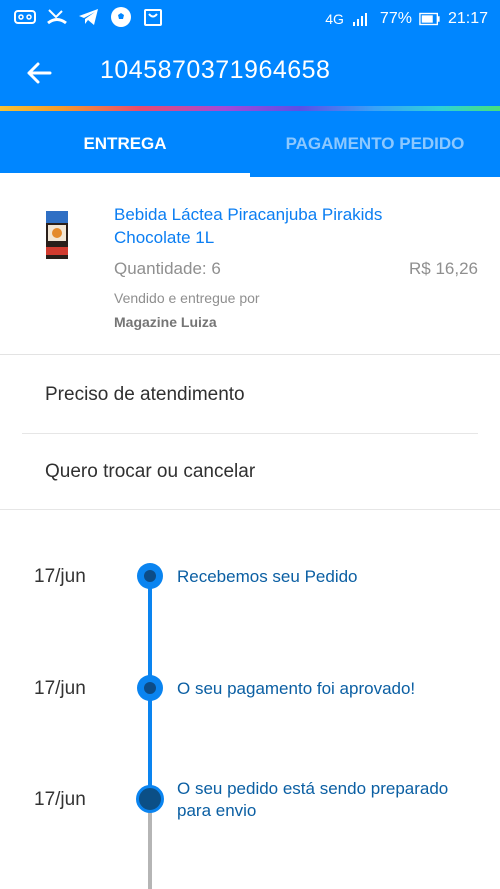  Describe the element at coordinates (467, 18) in the screenshot. I see `clock: 21:17` at that location.